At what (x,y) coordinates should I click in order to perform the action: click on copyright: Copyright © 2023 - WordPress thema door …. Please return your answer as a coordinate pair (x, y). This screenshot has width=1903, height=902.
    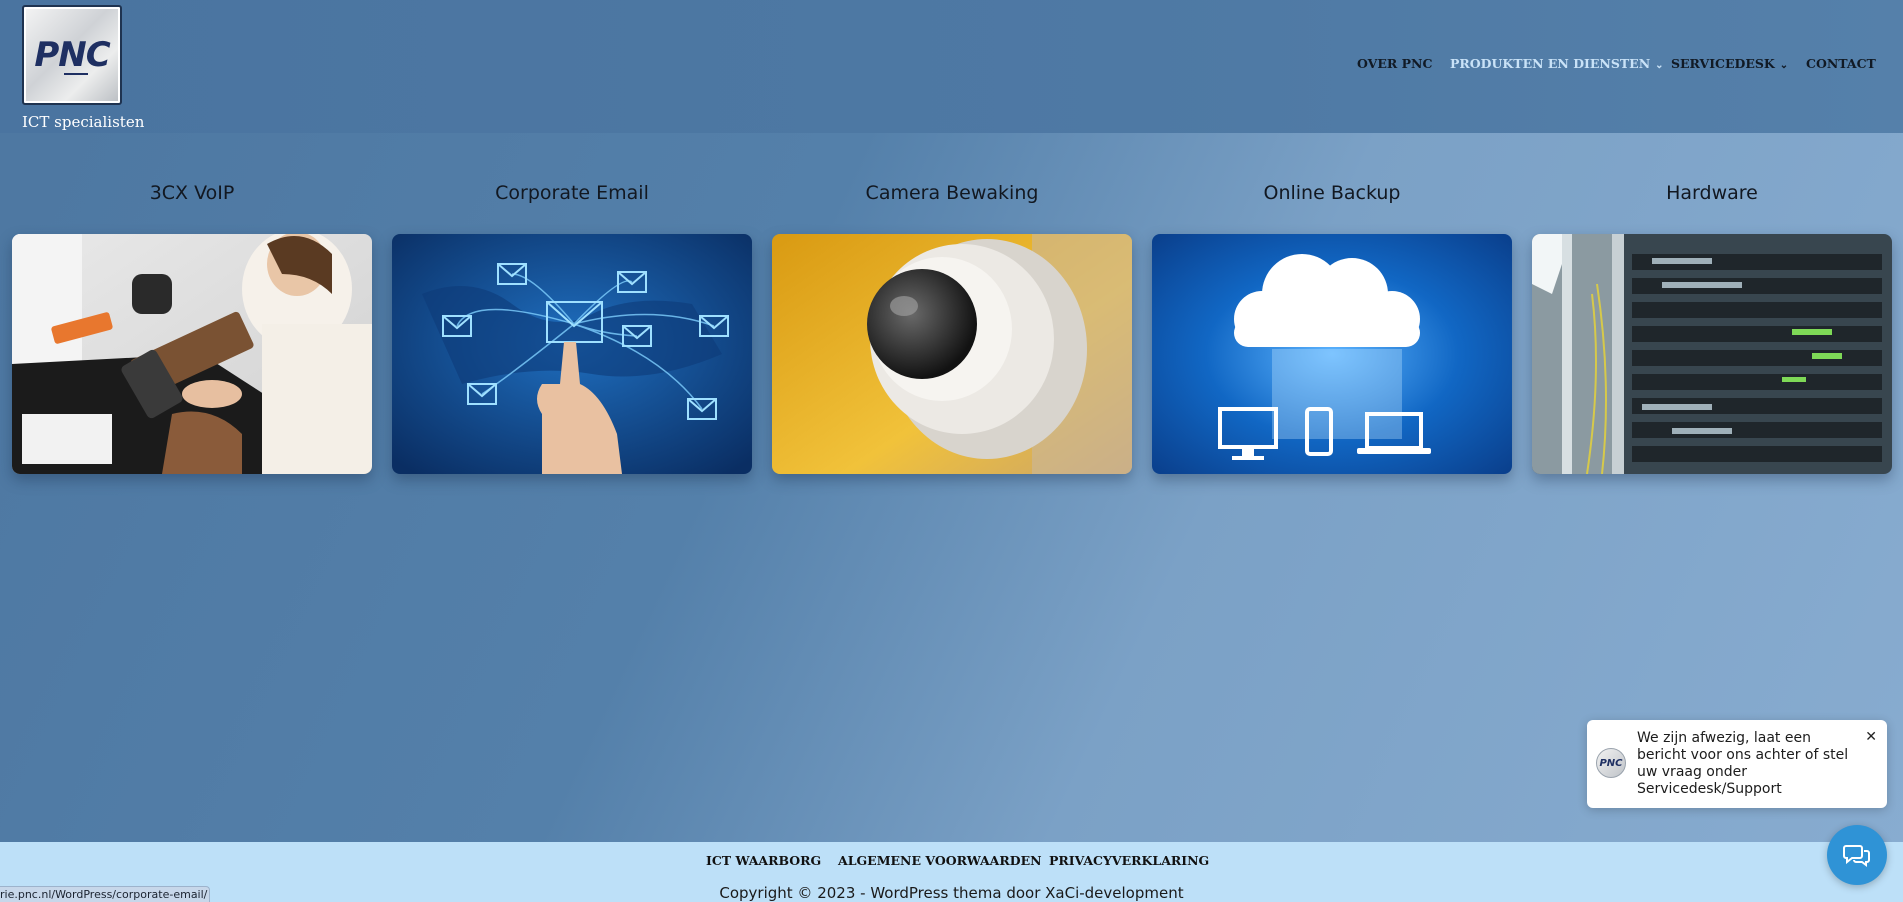
    Looking at the image, I should click on (951, 893).